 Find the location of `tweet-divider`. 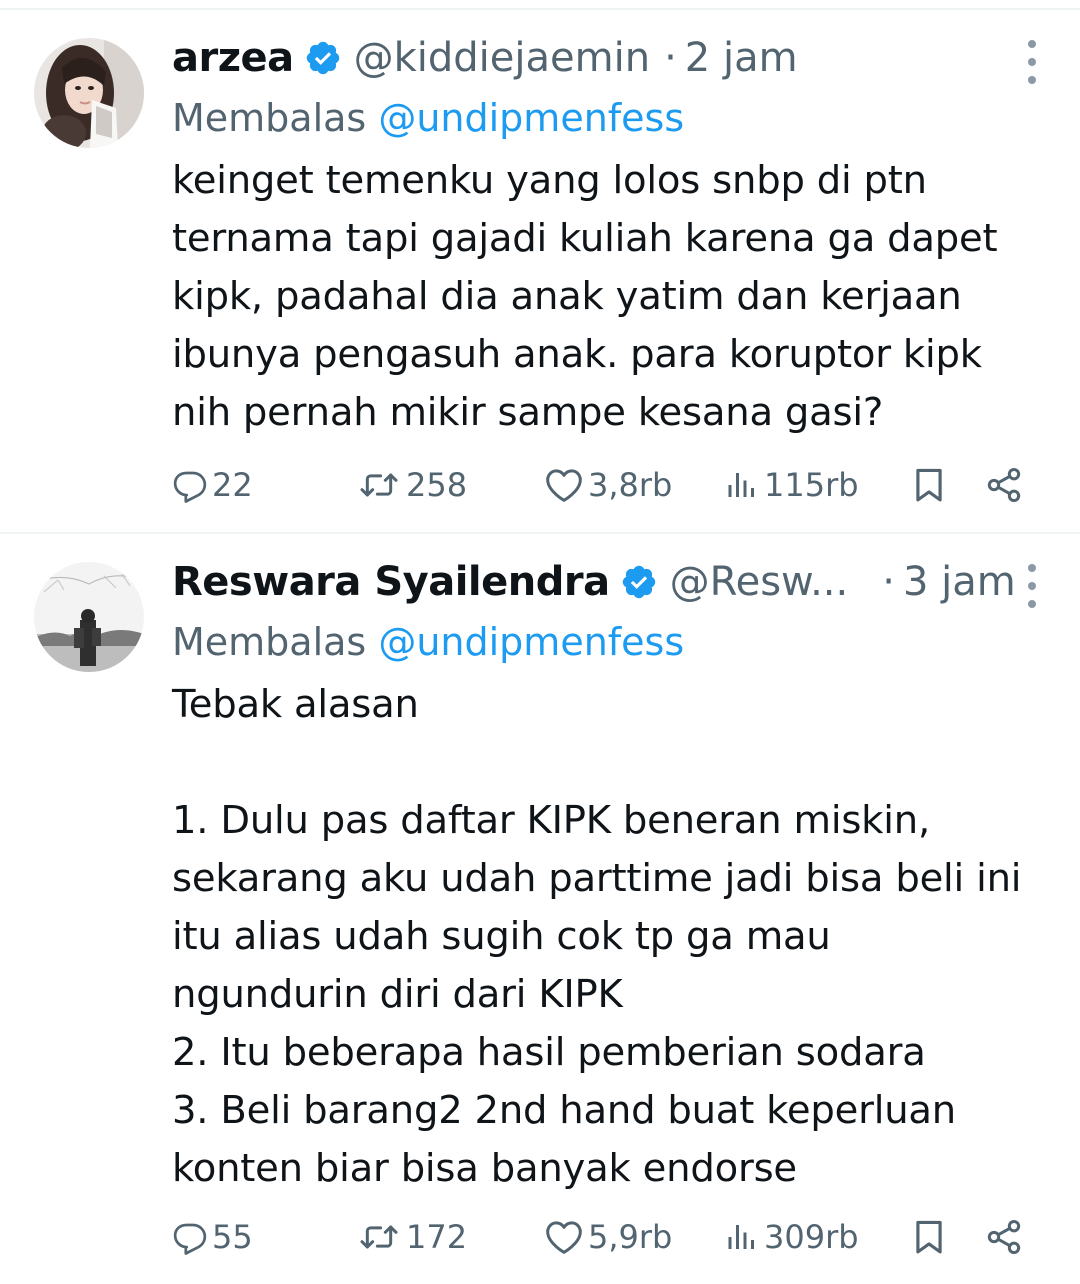

tweet-divider is located at coordinates (540, 533).